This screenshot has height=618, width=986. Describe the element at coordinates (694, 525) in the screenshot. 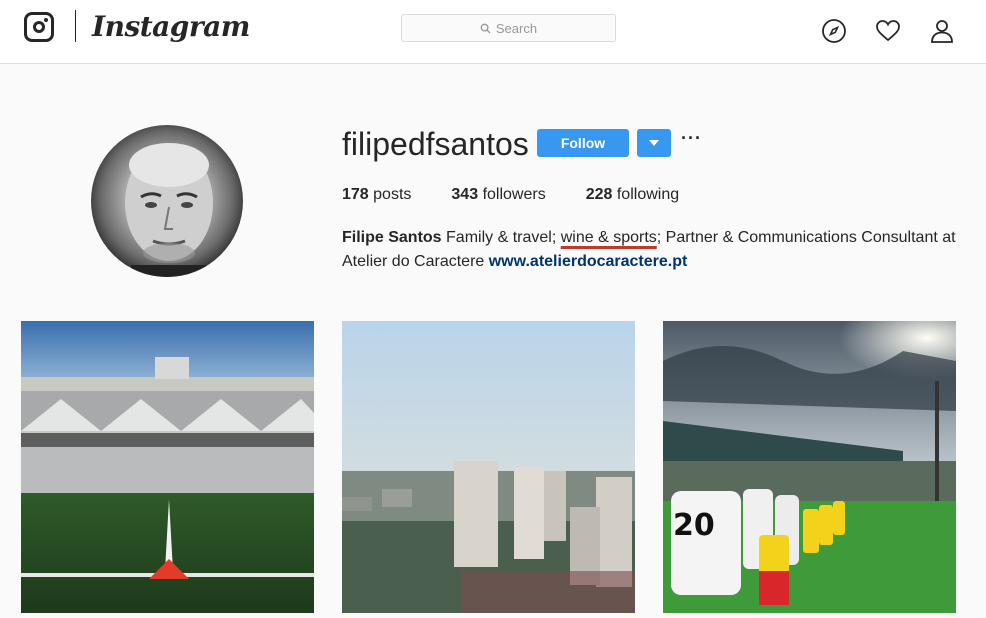

I see `svg-text: 20` at that location.